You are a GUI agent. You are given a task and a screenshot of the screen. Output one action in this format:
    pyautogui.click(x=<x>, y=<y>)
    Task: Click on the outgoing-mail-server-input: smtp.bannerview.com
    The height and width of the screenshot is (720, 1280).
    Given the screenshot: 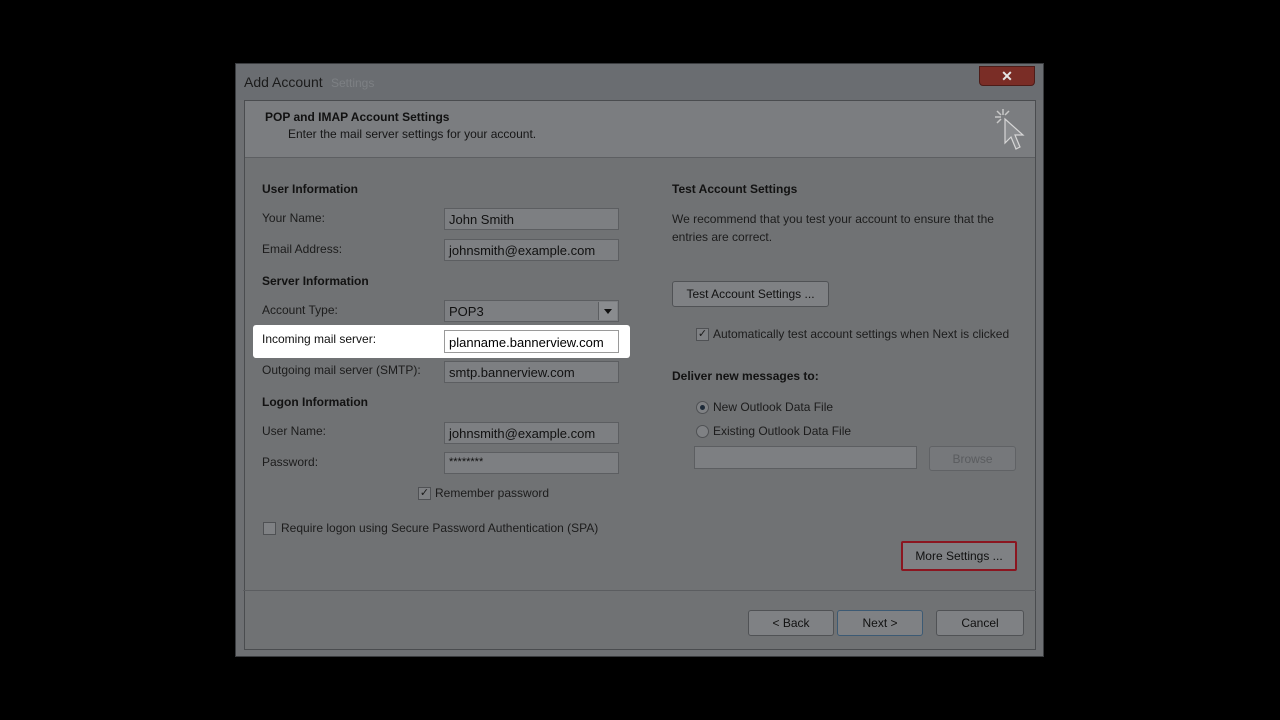 What is the action you would take?
    pyautogui.click(x=531, y=372)
    